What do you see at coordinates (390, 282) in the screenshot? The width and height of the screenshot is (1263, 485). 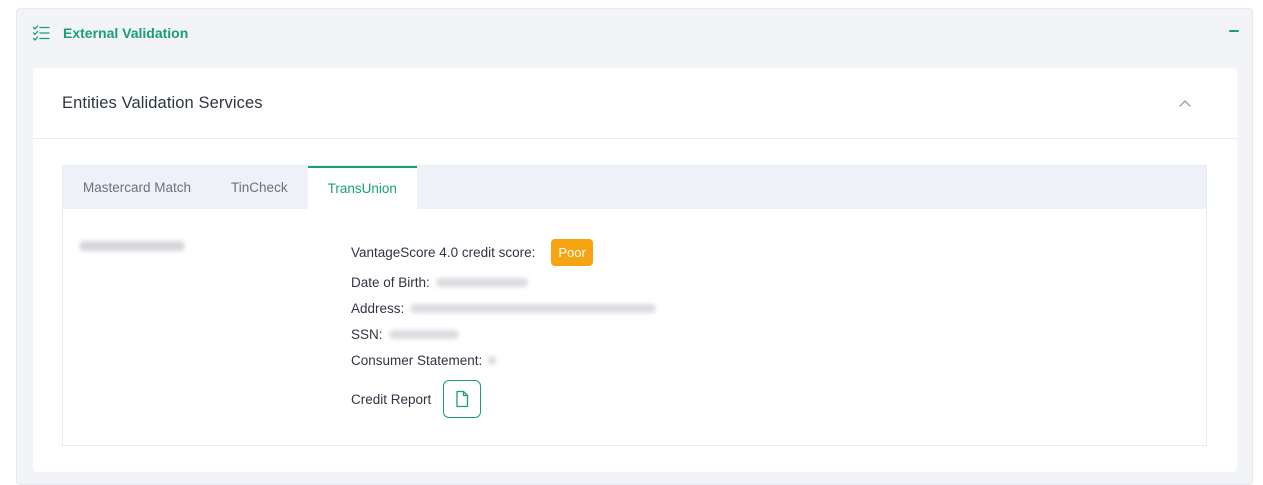 I see `dob-label: Date of Birth:` at bounding box center [390, 282].